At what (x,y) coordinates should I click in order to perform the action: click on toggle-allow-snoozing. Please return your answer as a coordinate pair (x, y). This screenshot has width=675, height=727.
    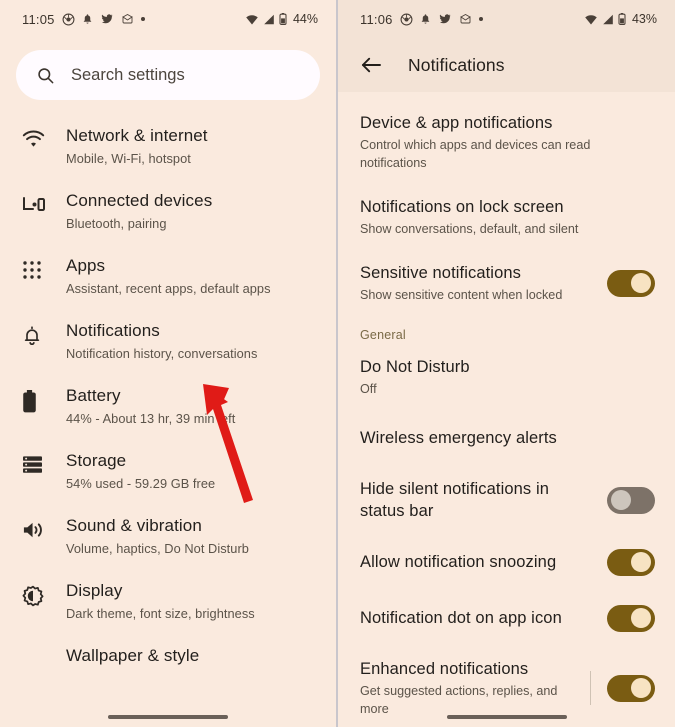
    Looking at the image, I should click on (631, 562).